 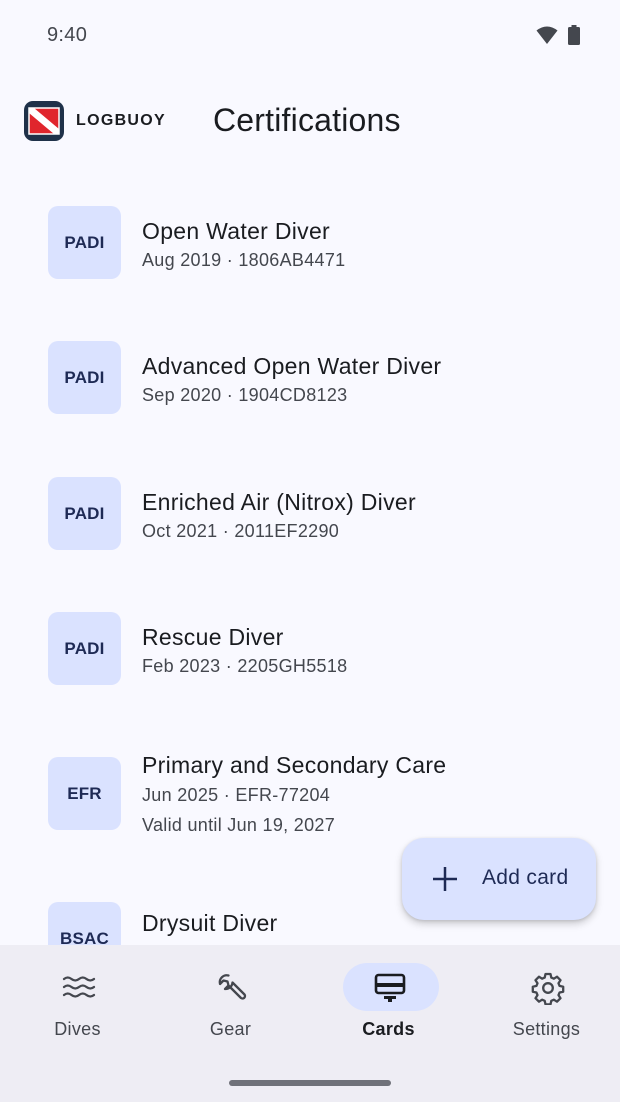 What do you see at coordinates (210, 923) in the screenshot?
I see `certification-name: Drysuit Diver` at bounding box center [210, 923].